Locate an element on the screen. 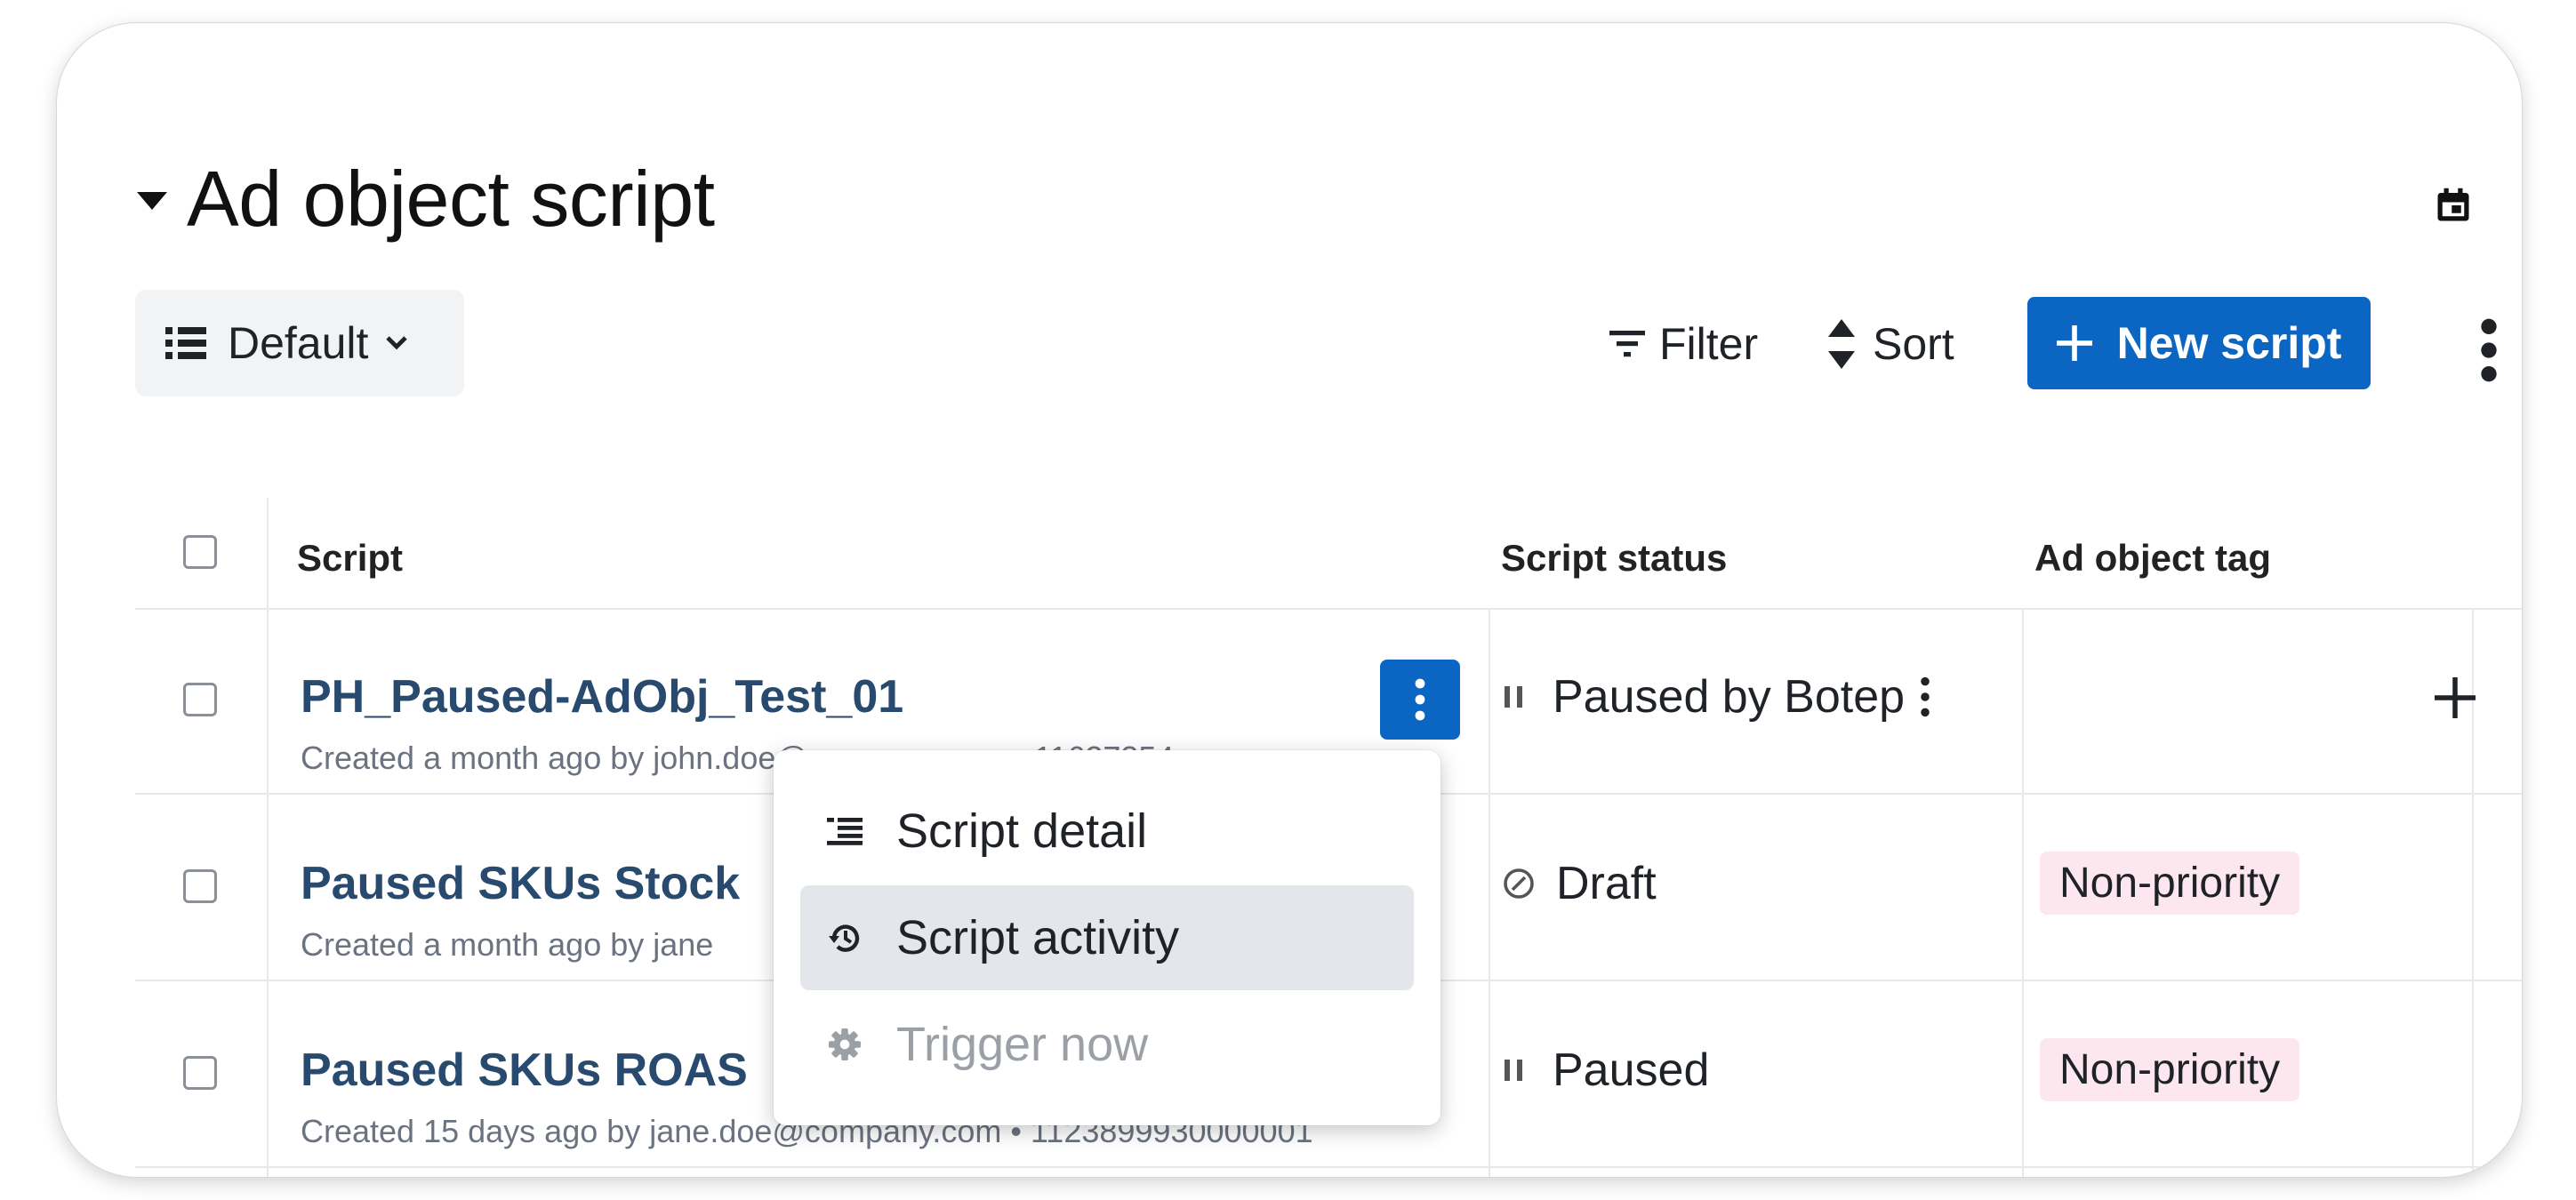 The image size is (2576, 1200). more-options-icon is located at coordinates (2489, 350).